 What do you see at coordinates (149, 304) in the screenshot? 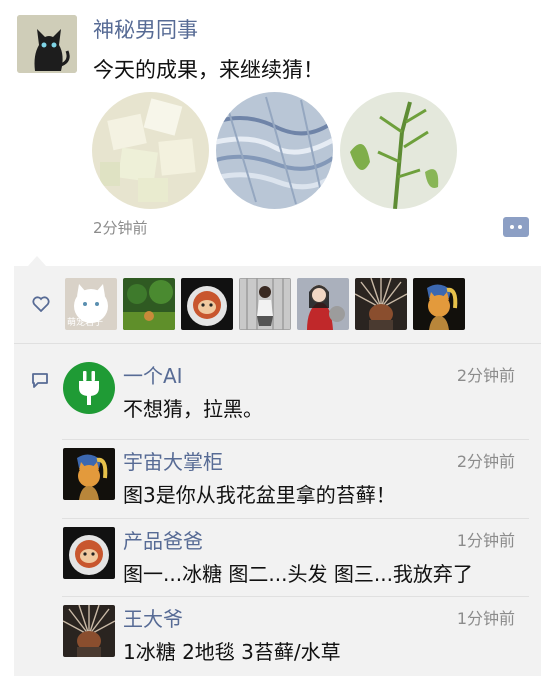
I see `forest-avatar` at bounding box center [149, 304].